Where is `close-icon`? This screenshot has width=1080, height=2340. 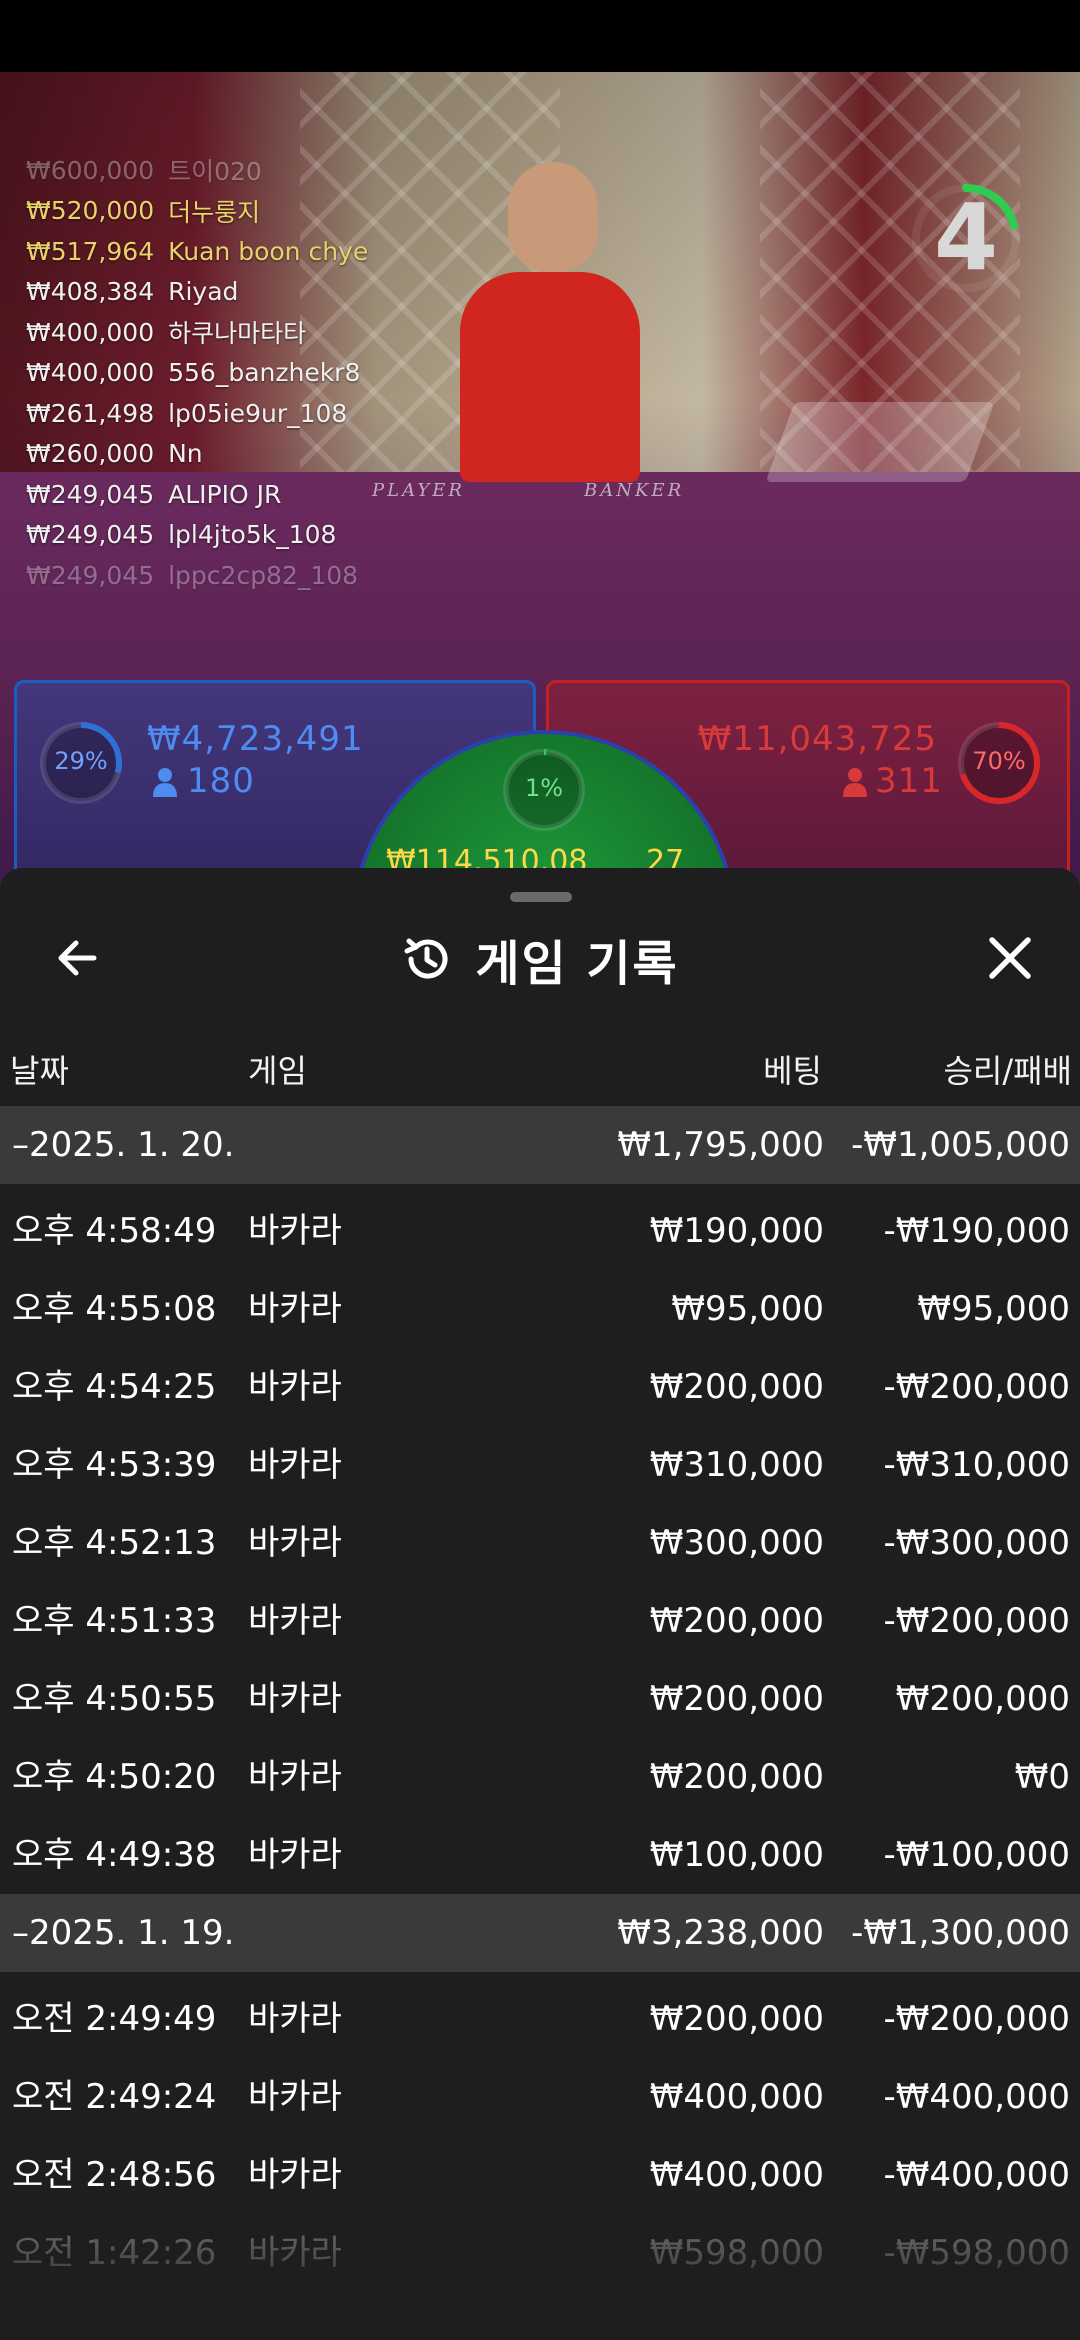
close-icon is located at coordinates (1010, 958).